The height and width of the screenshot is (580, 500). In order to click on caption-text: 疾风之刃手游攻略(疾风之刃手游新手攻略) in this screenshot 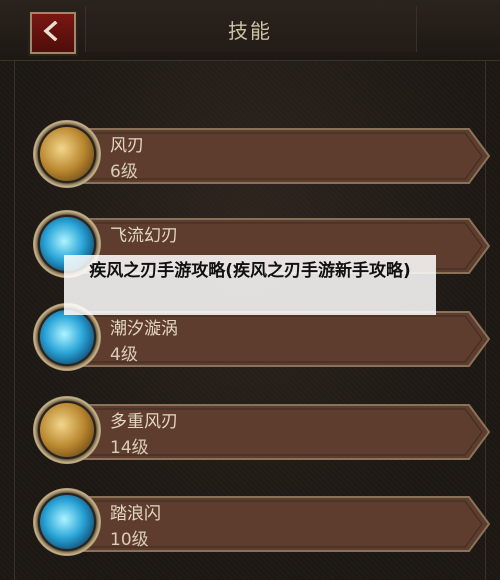, I will do `click(250, 271)`.